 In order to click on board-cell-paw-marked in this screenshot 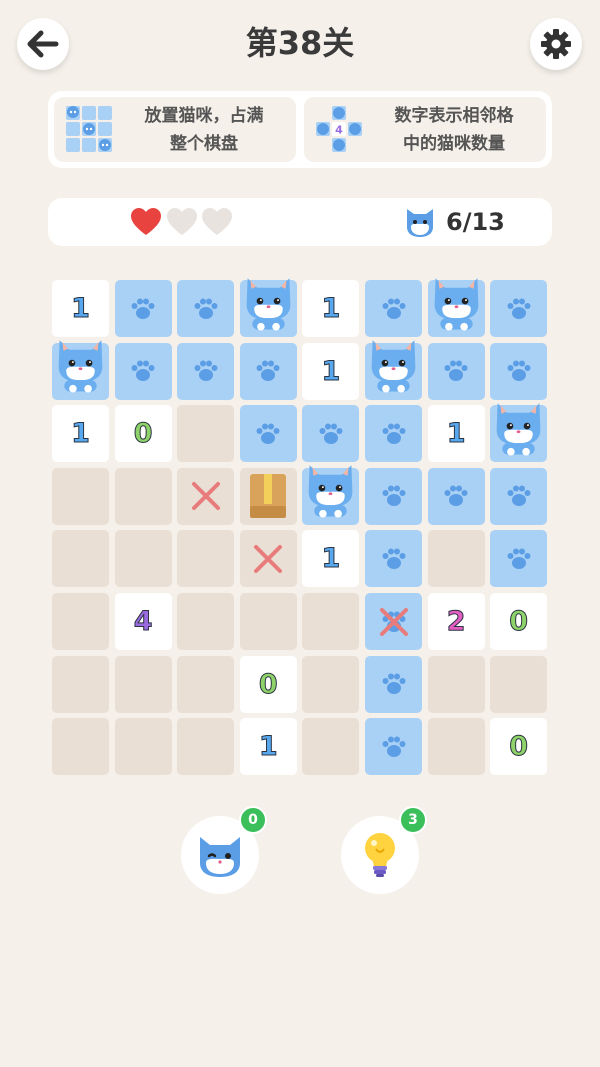, I will do `click(393, 621)`.